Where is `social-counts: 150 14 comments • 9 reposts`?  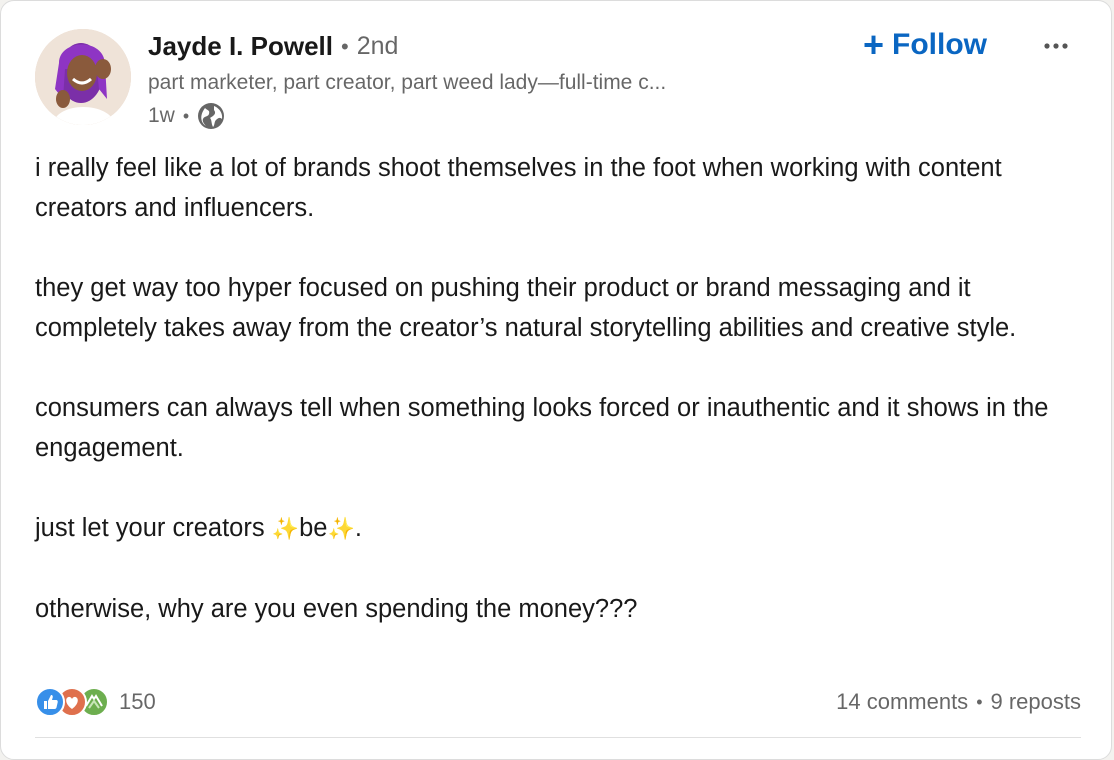 social-counts: 150 14 comments • 9 reposts is located at coordinates (558, 702).